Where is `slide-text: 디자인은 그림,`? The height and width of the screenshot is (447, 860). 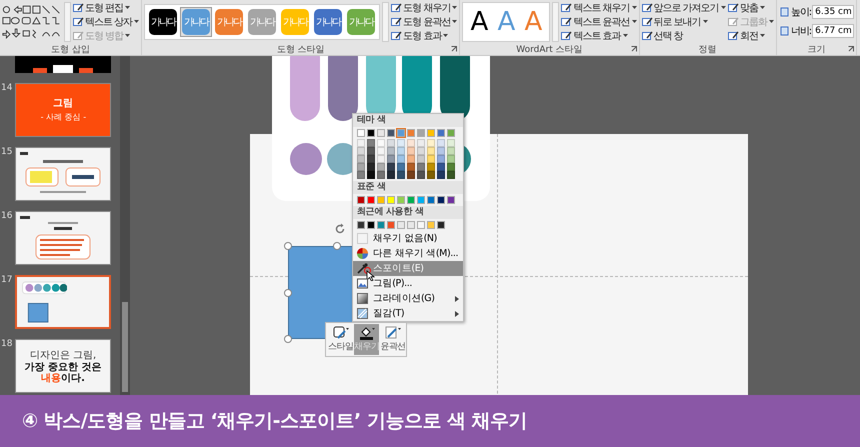 slide-text: 디자인은 그림, is located at coordinates (63, 355).